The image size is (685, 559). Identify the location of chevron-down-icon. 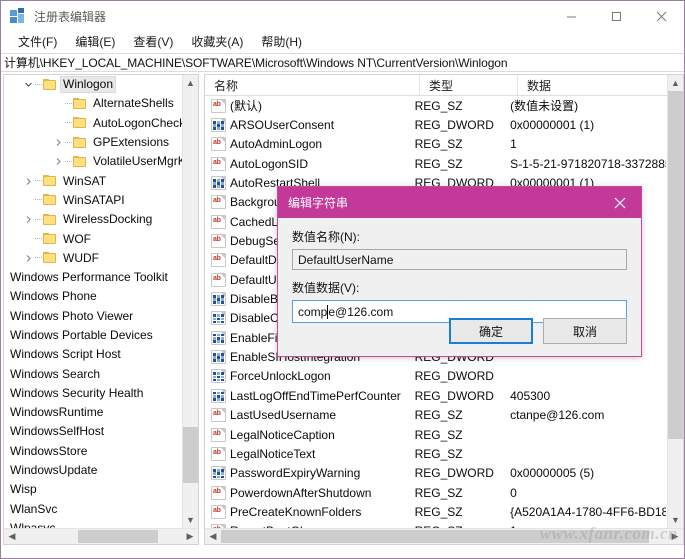
(28, 84).